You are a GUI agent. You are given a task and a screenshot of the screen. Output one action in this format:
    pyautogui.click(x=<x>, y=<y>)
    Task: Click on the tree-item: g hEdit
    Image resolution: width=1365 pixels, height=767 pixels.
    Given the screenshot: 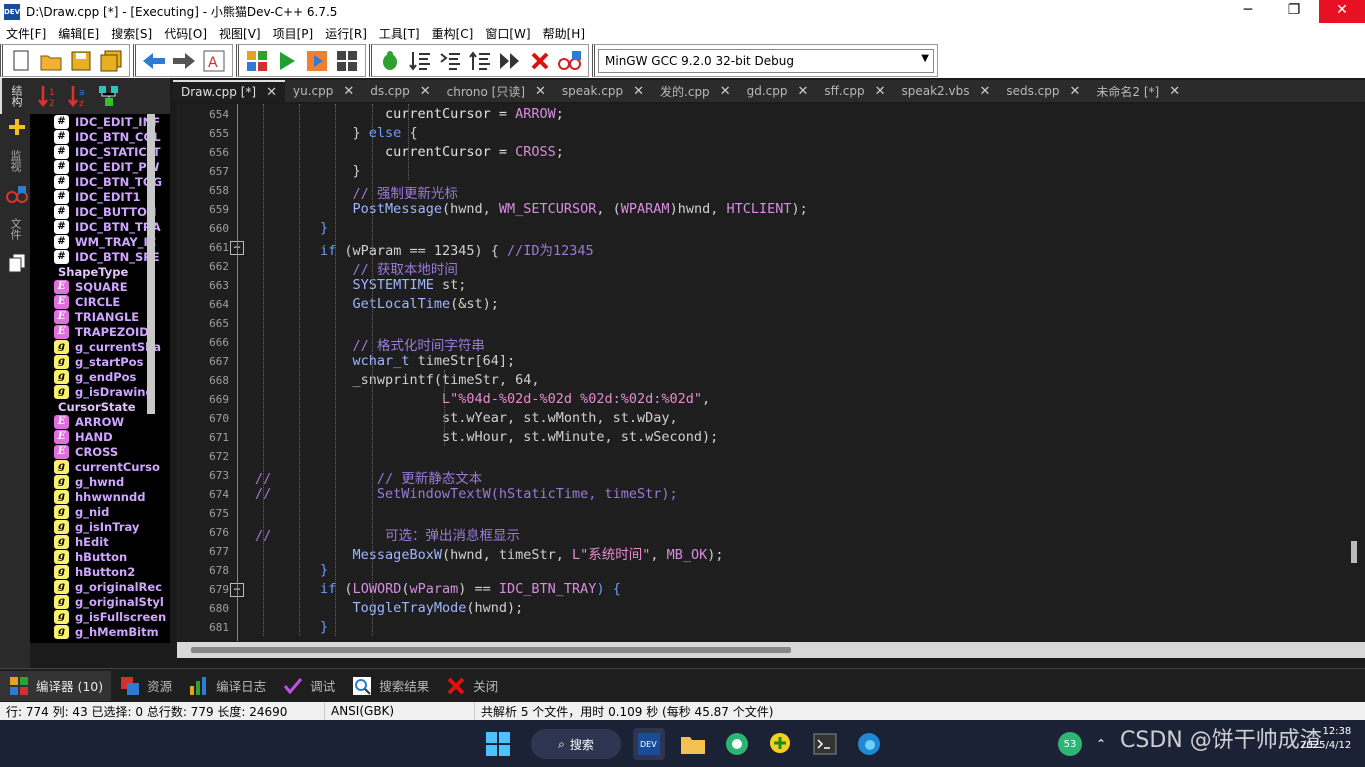 What is the action you would take?
    pyautogui.click(x=100, y=541)
    